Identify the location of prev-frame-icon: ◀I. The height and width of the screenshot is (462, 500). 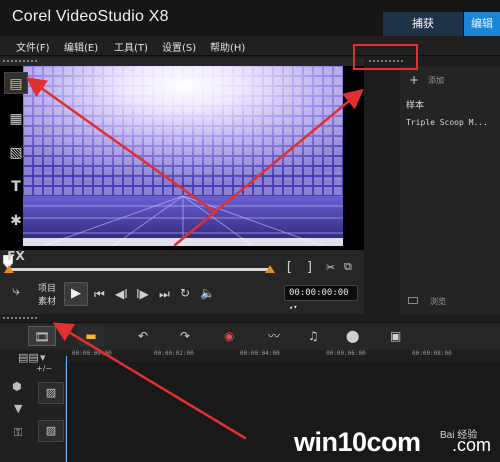
(121, 294).